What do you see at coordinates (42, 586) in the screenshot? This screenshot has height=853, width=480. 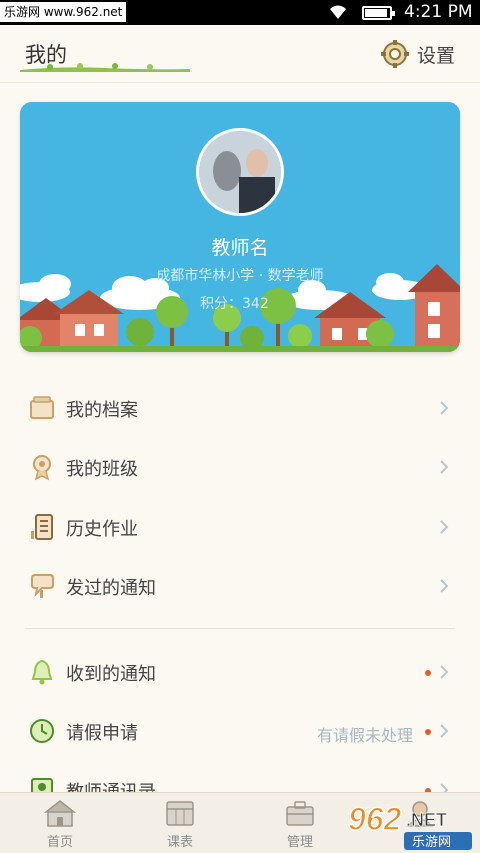 I see `sent-notice-icon` at bounding box center [42, 586].